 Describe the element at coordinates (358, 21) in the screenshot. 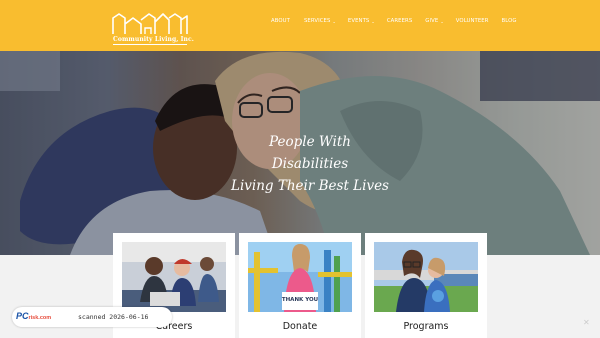

I see `nav-events-label: EVENTS` at that location.